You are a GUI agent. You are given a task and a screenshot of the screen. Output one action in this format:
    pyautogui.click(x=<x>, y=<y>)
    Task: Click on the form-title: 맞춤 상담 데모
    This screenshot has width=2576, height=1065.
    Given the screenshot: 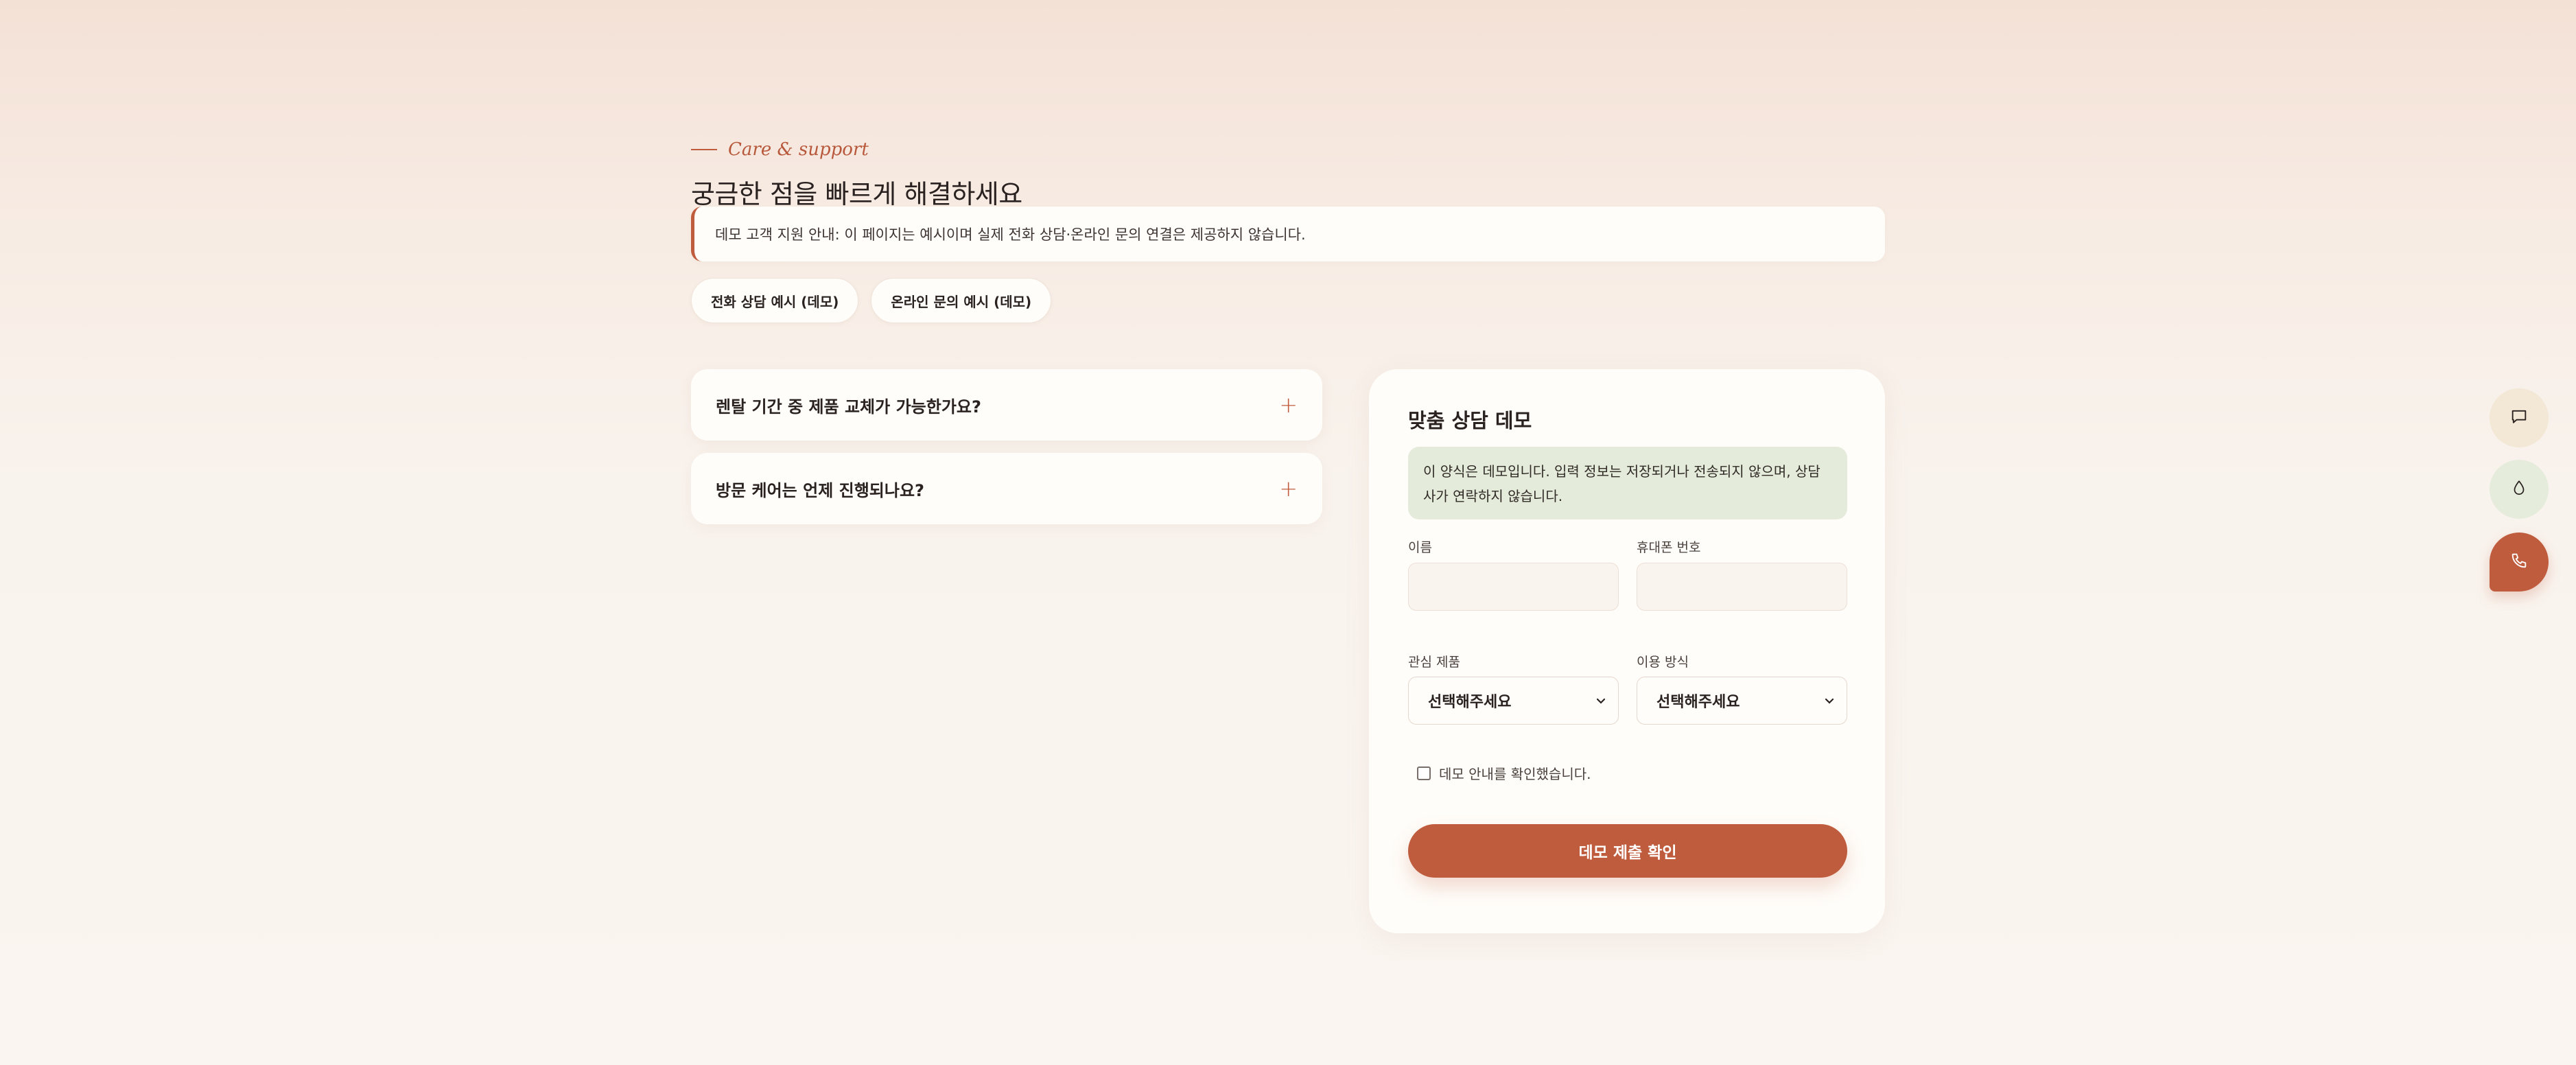 What is the action you would take?
    pyautogui.click(x=1470, y=420)
    